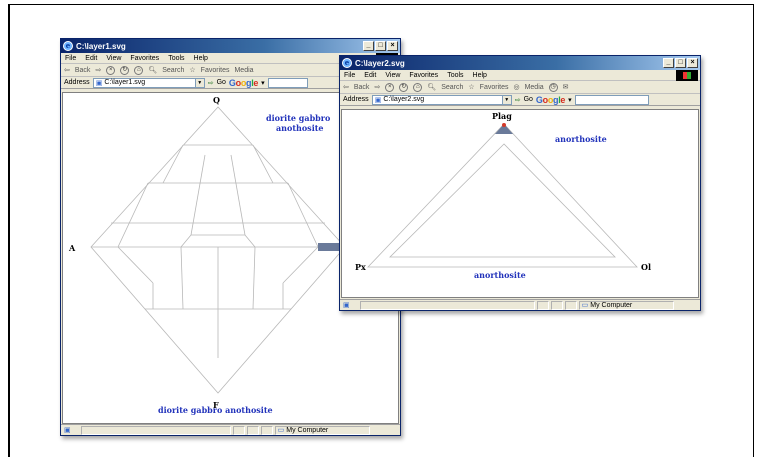  What do you see at coordinates (148, 82) in the screenshot?
I see `address-input: ▣ C:\layer1.svg ▼` at bounding box center [148, 82].